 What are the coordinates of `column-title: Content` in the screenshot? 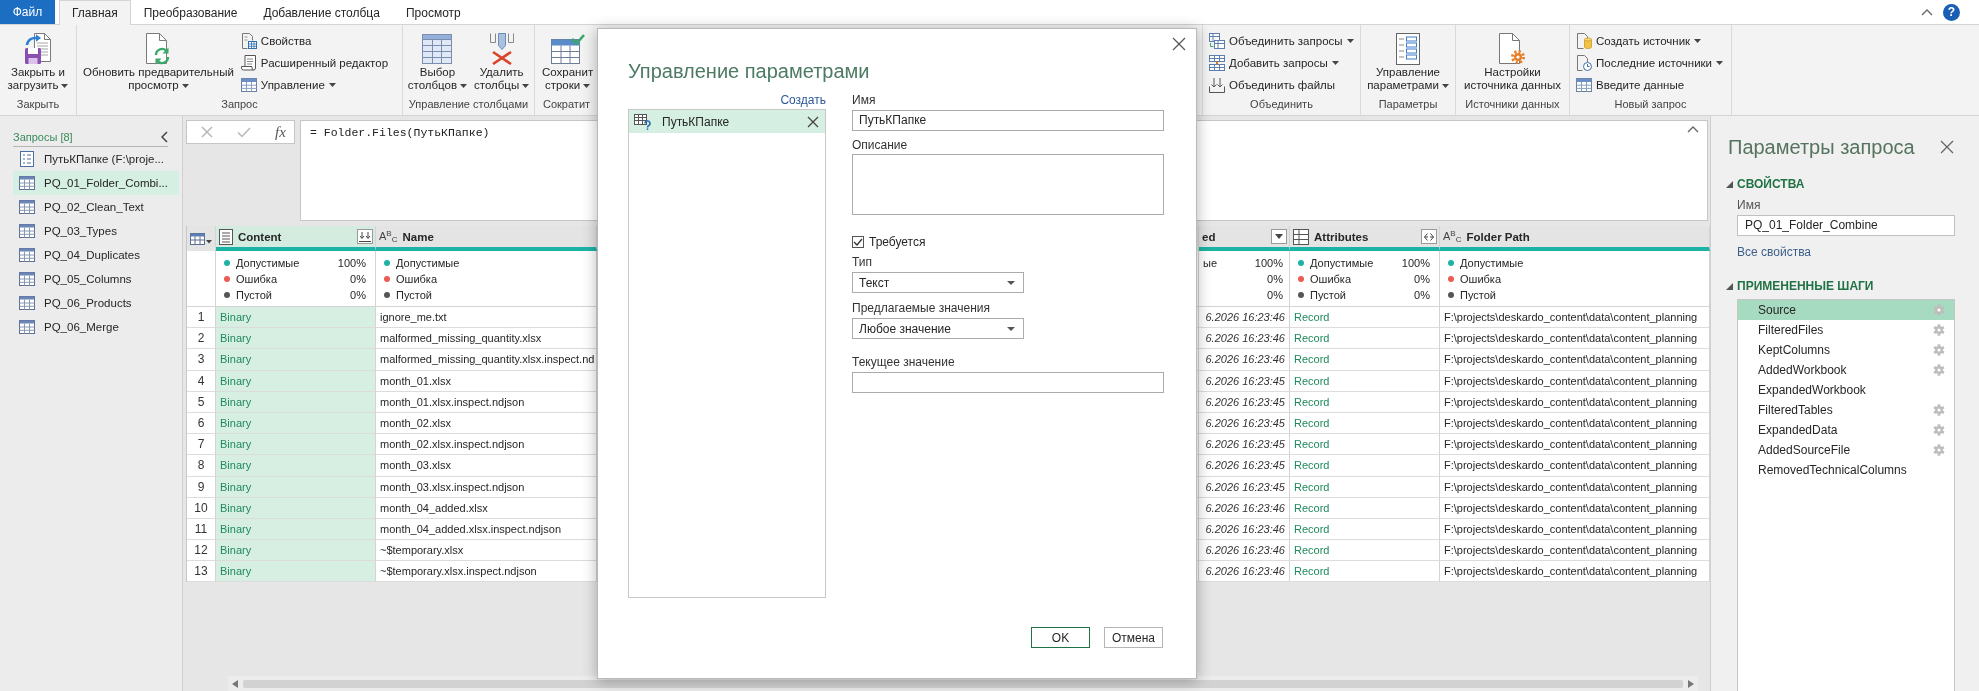 It's located at (260, 236).